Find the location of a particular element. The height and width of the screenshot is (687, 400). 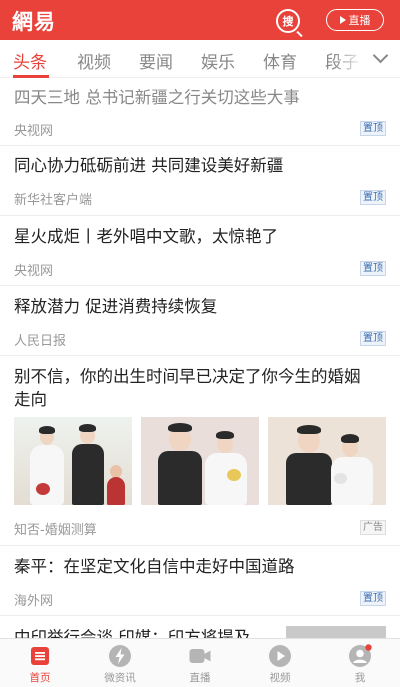

tab-video: 视频 is located at coordinates (94, 60).